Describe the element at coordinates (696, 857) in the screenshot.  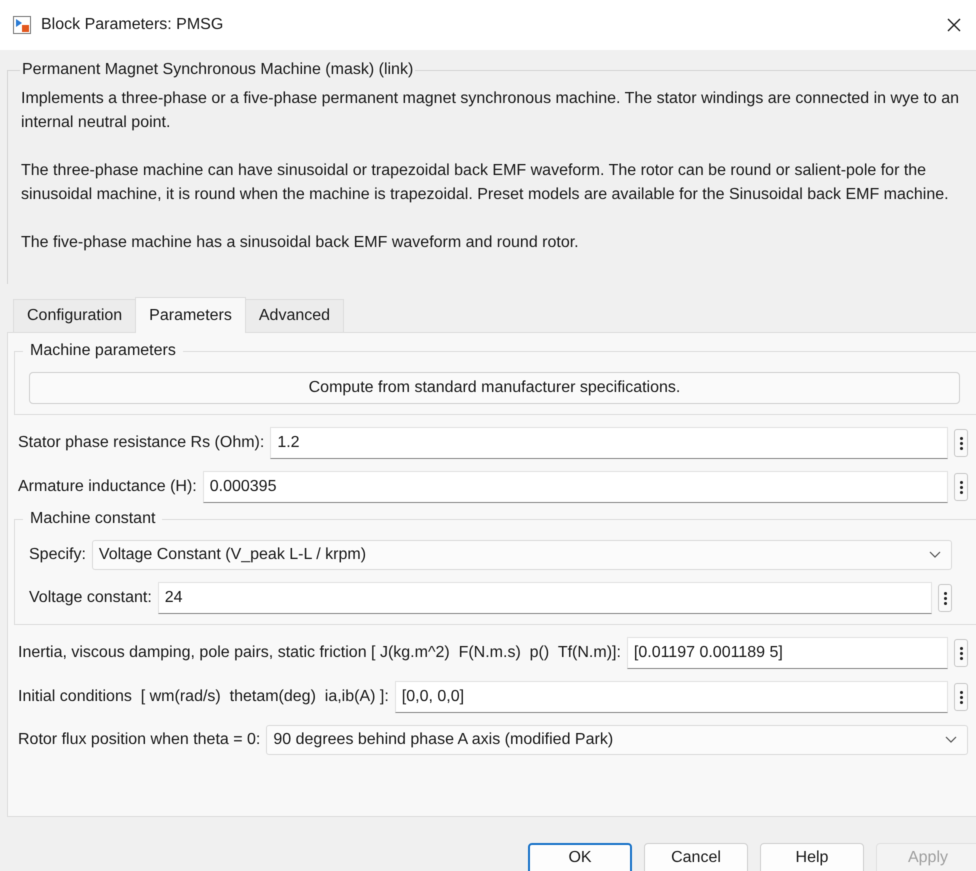
I see `dialog-button: Cancel` at that location.